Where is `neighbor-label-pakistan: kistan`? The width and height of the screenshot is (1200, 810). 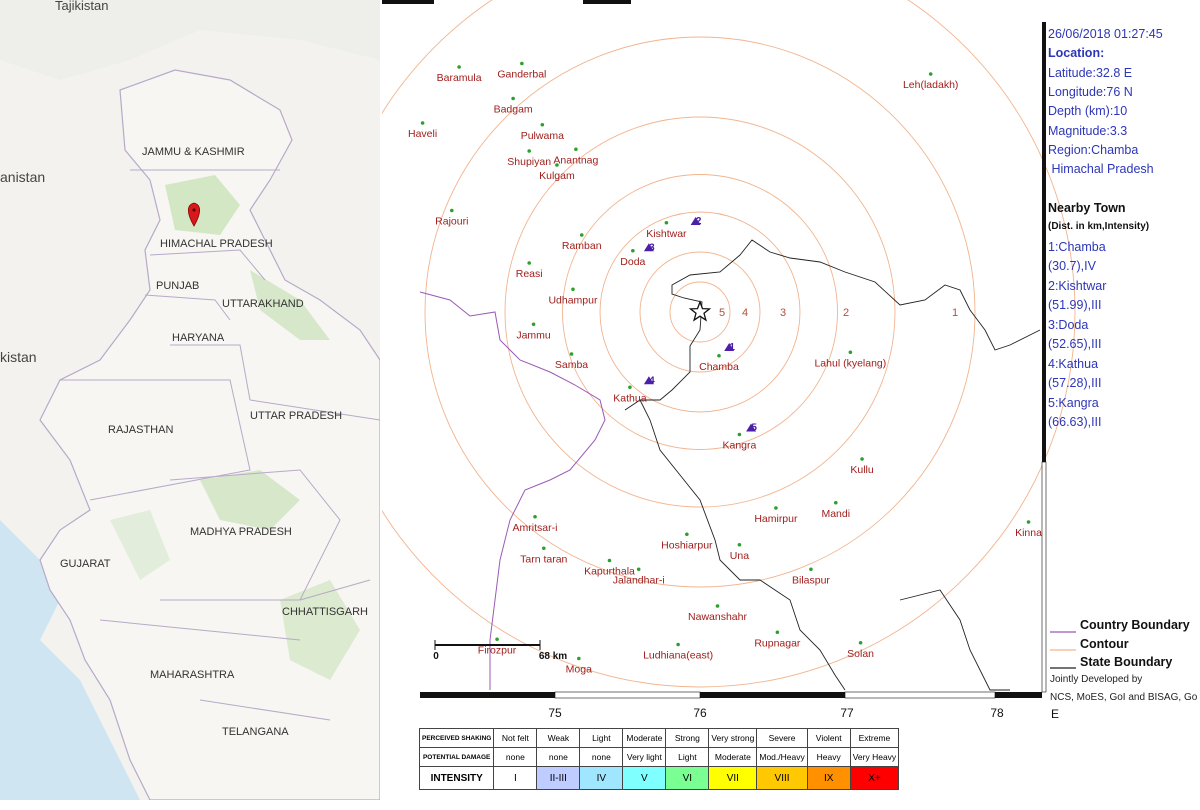 neighbor-label-pakistan: kistan is located at coordinates (18, 357).